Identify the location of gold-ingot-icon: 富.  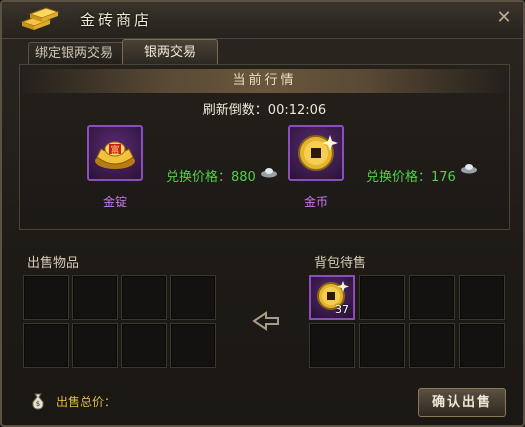
(115, 155).